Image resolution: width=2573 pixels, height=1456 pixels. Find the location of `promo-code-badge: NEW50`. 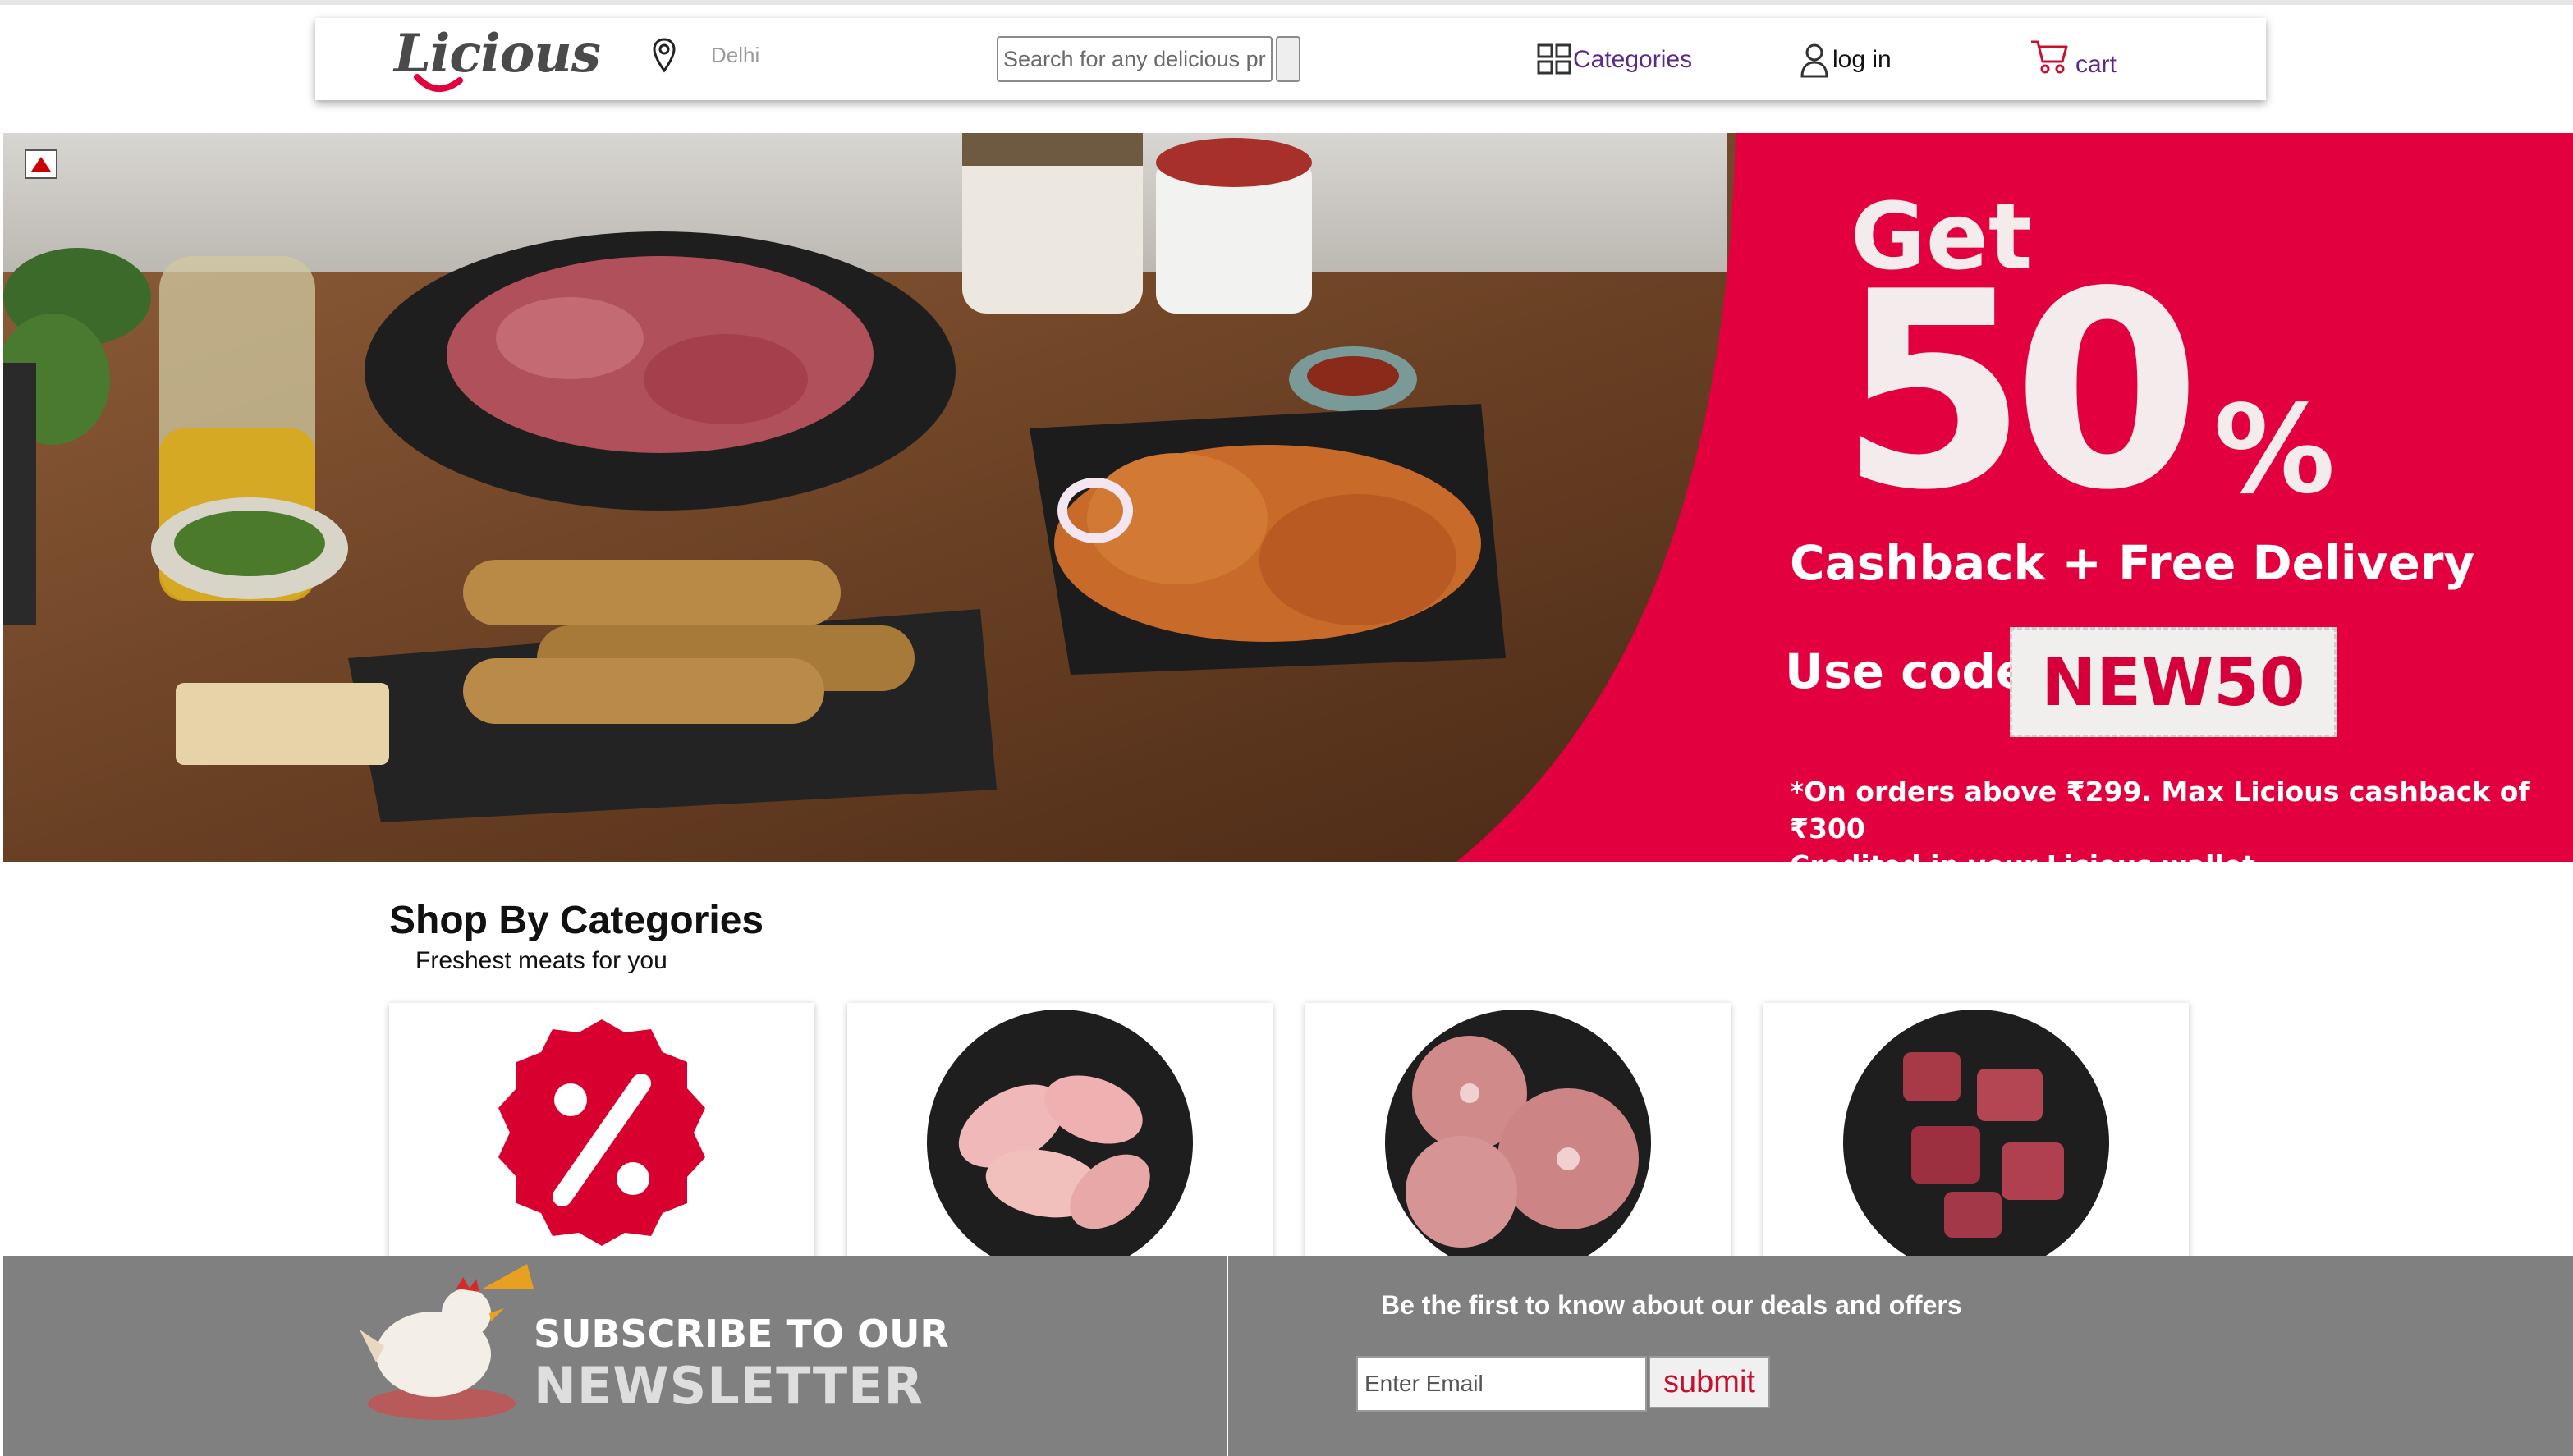

promo-code-badge: NEW50 is located at coordinates (2173, 682).